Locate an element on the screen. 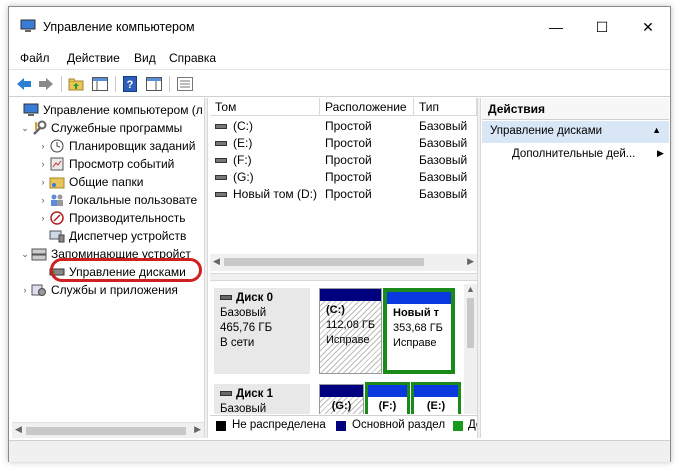 The image size is (681, 471). more-actions-item: Дополнительные дей... ▶ is located at coordinates (588, 154).